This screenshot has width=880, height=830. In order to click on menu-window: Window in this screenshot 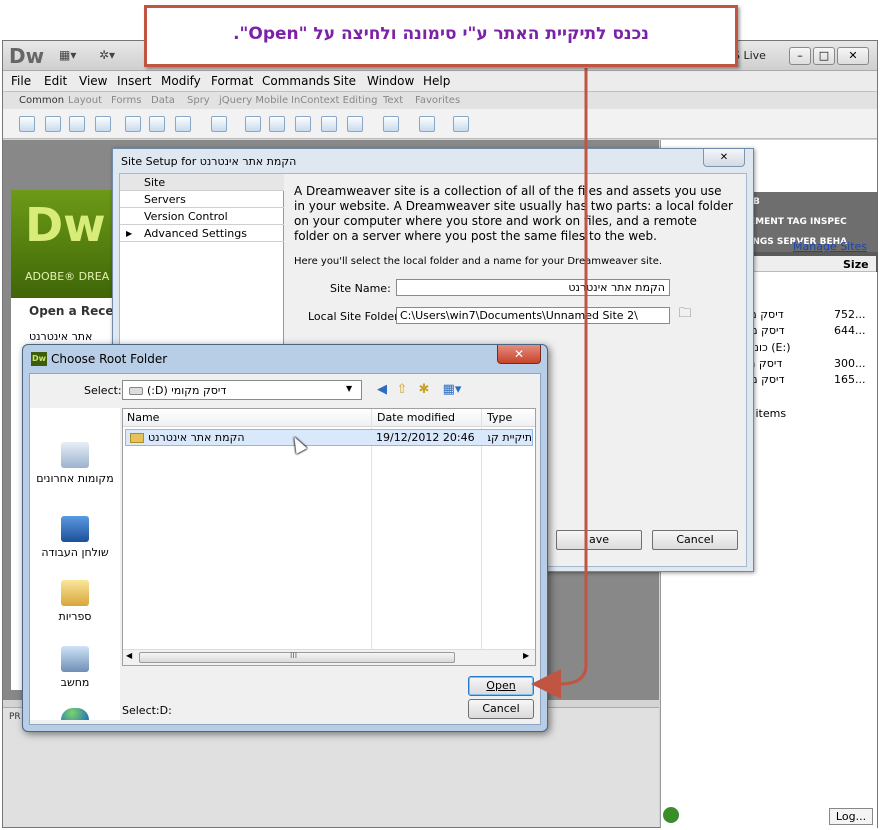, I will do `click(390, 81)`.